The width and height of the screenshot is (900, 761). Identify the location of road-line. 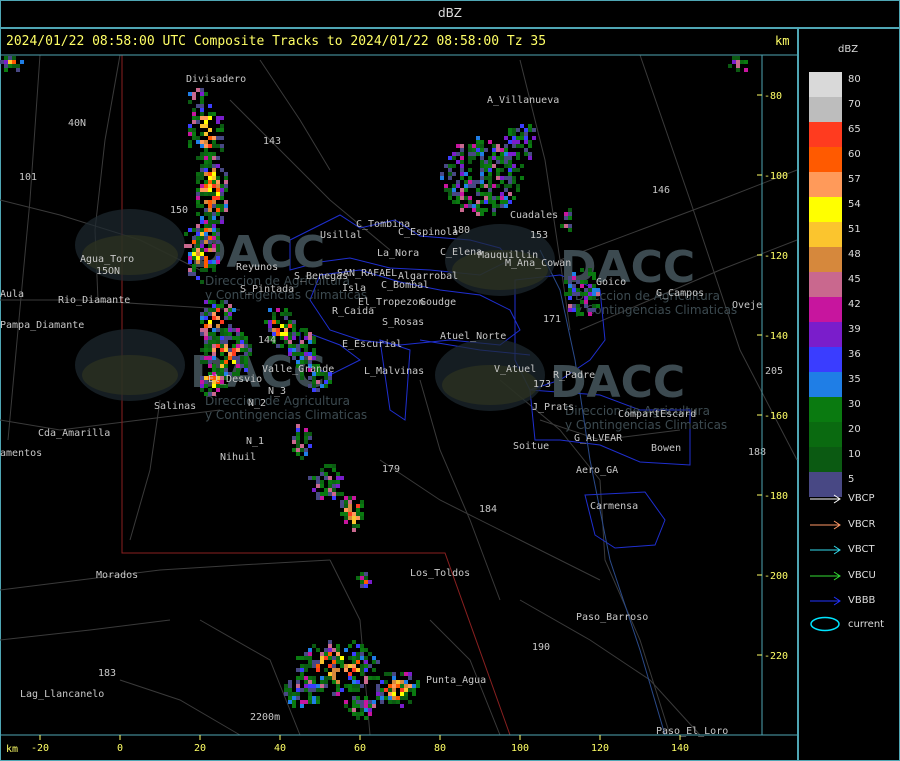
(85, 630).